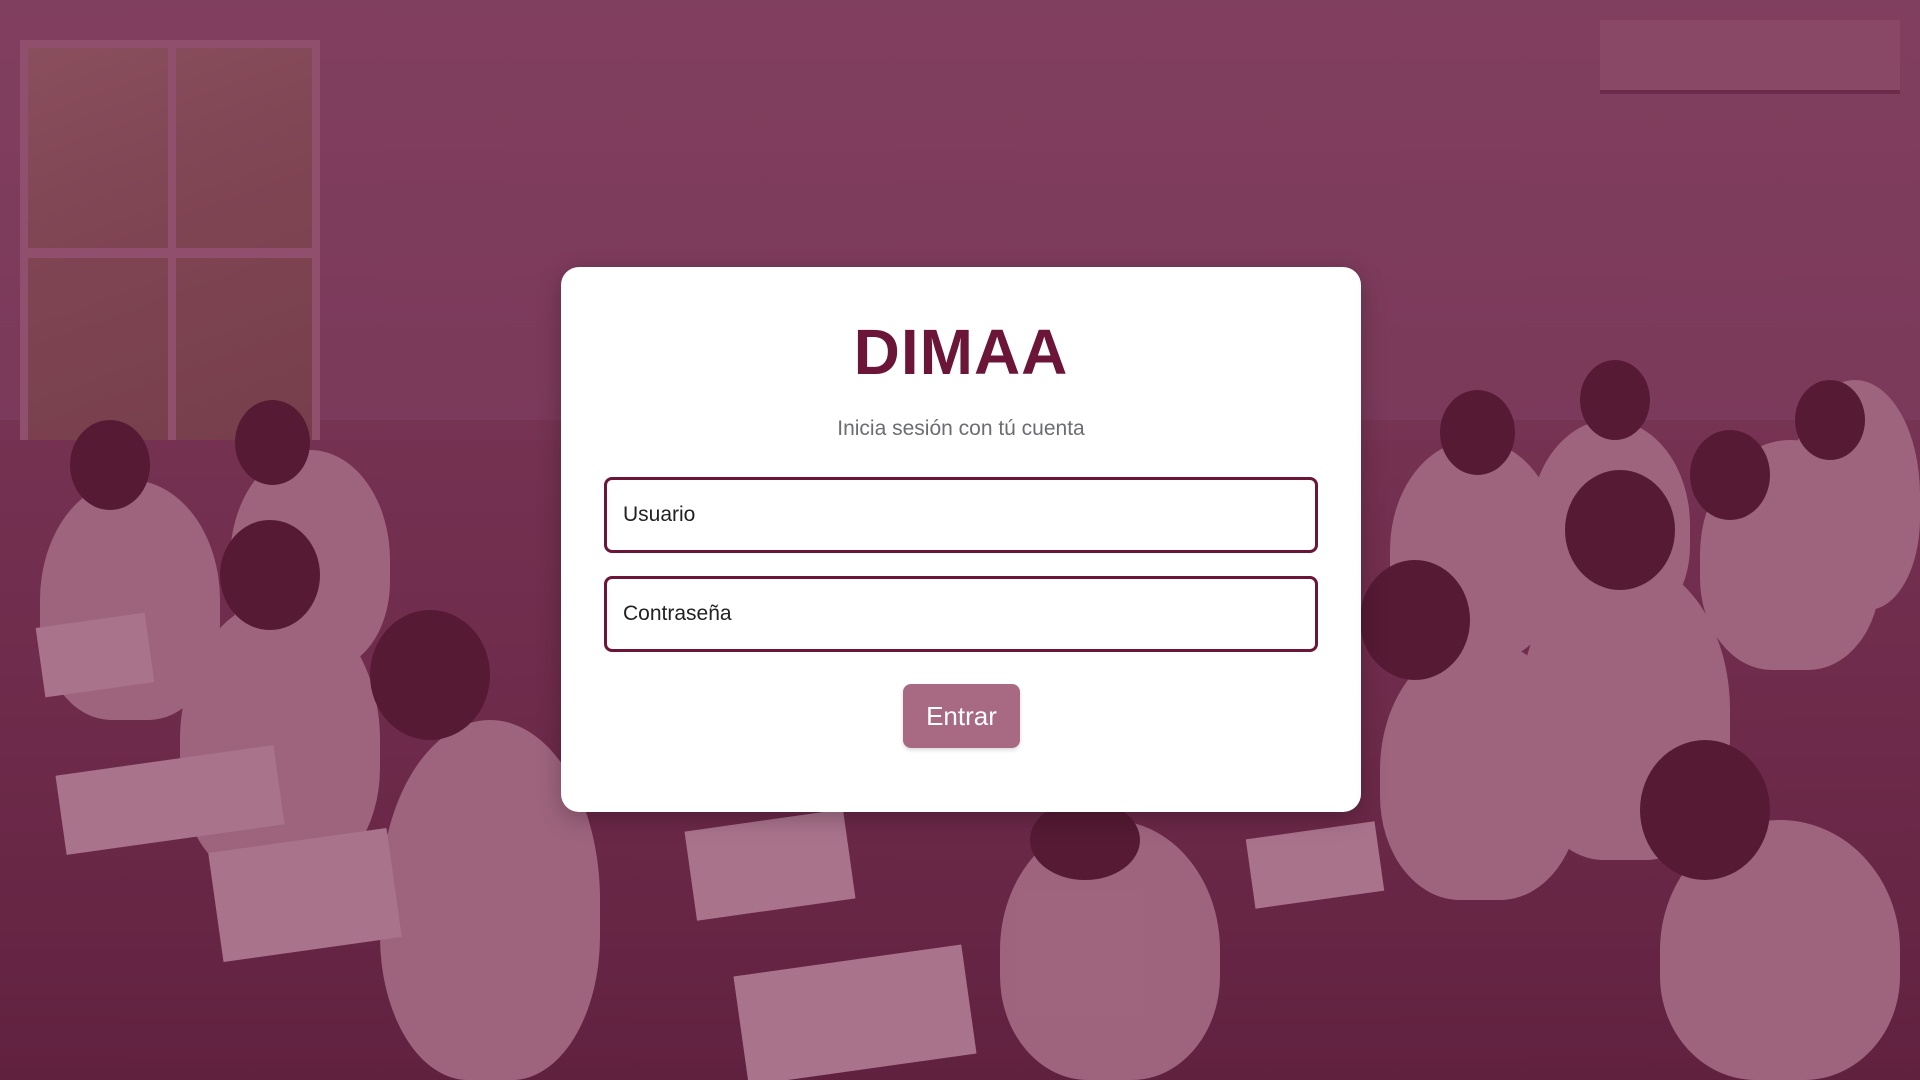 This screenshot has height=1080, width=1920. What do you see at coordinates (961, 716) in the screenshot?
I see `login-button: Entrar` at bounding box center [961, 716].